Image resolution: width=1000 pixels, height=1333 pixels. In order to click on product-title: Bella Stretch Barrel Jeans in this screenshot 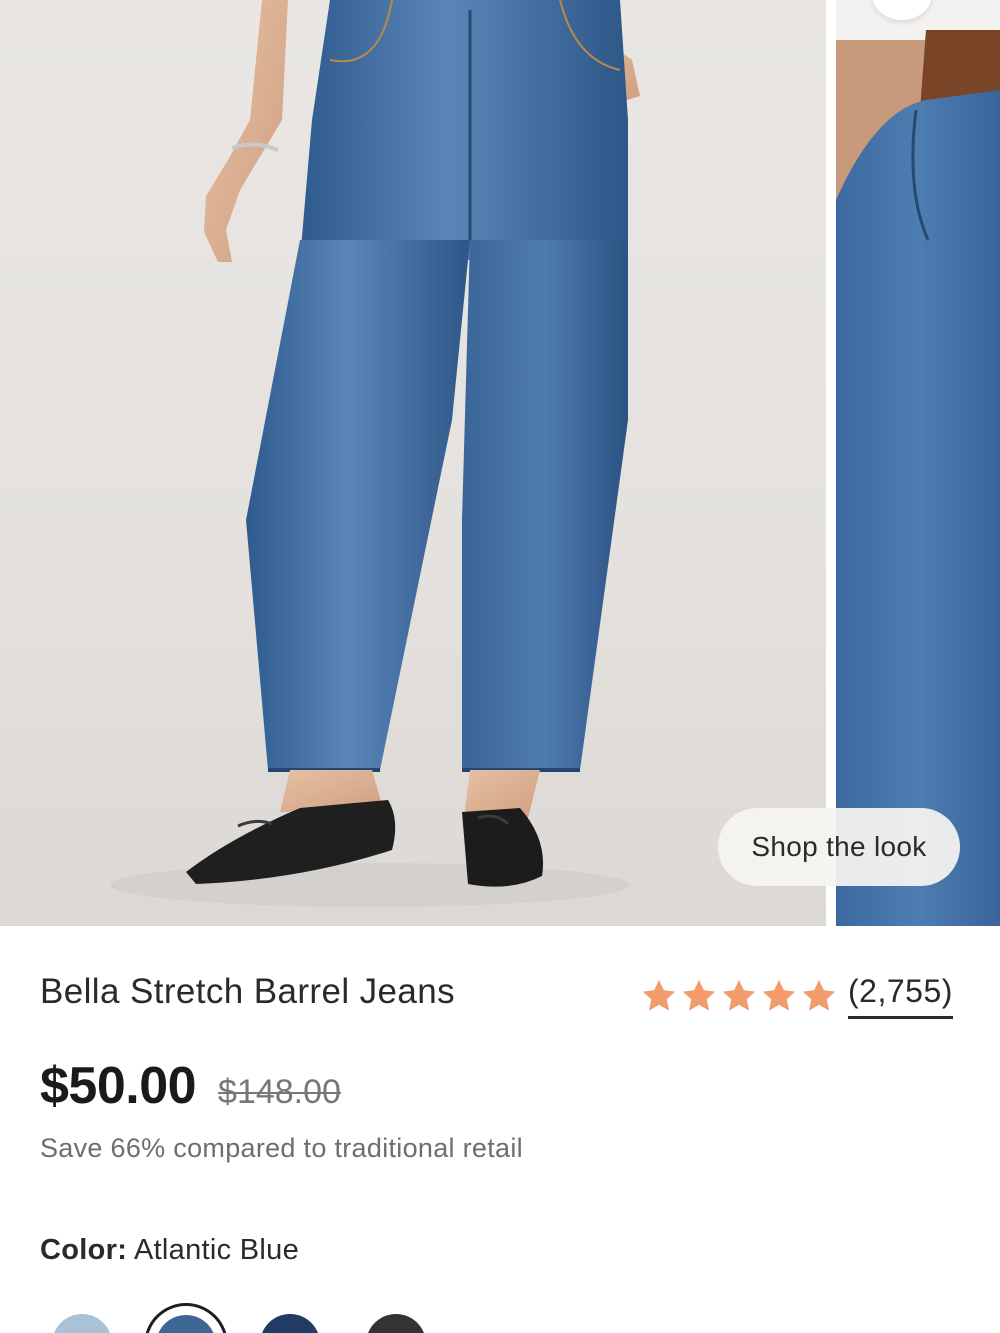, I will do `click(248, 991)`.